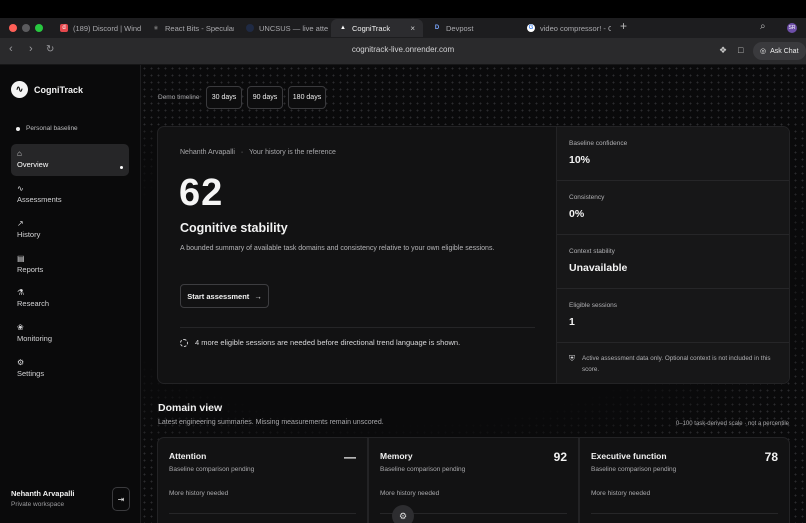 This screenshot has height=523, width=806. Describe the element at coordinates (47, 128) in the screenshot. I see `baseline-indicator: Personal baseline` at that location.